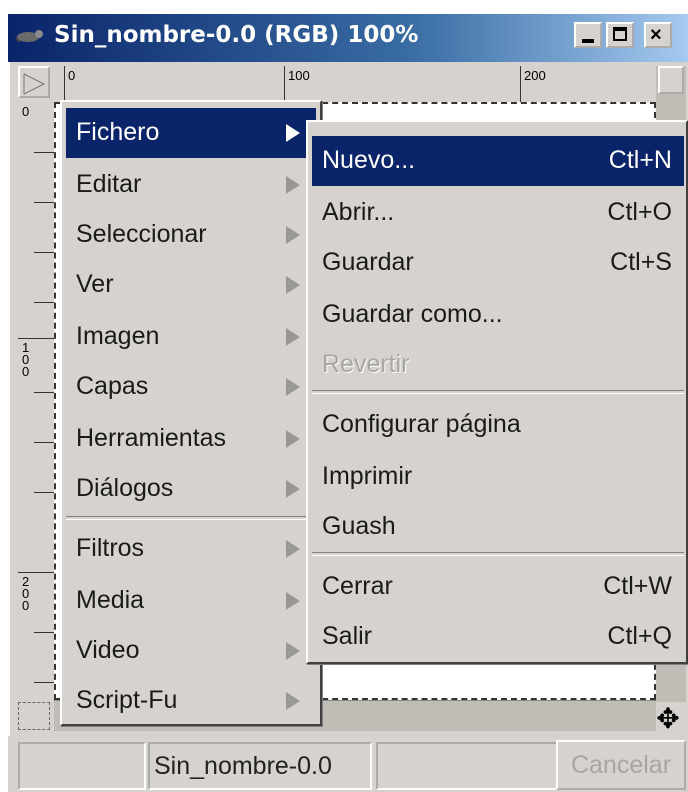 This screenshot has width=688, height=792. What do you see at coordinates (498, 161) in the screenshot?
I see `menu-item-nuevo: Nuevo... Ctl+N` at bounding box center [498, 161].